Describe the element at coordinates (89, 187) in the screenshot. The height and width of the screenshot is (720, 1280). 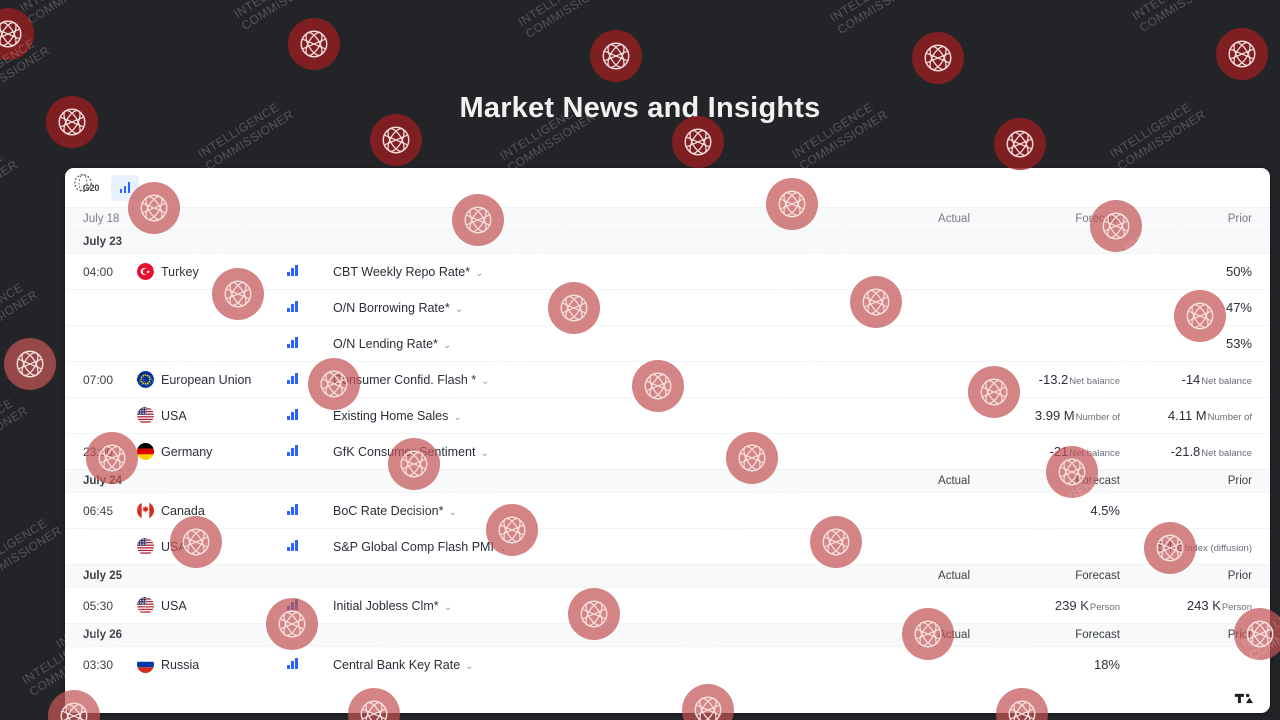
I see `g20-filter-button: G20` at that location.